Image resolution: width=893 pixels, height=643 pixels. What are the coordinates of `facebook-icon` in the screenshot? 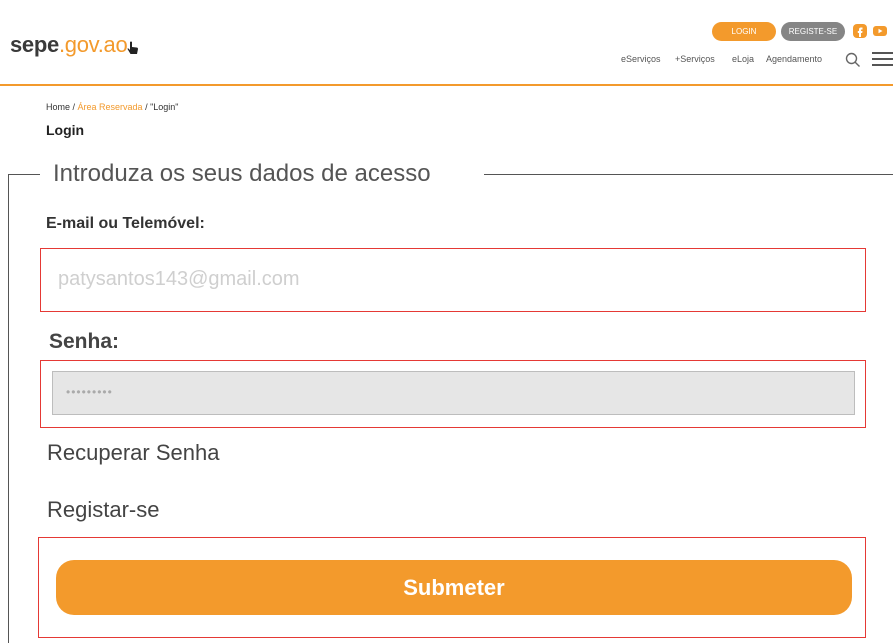 It's located at (860, 31).